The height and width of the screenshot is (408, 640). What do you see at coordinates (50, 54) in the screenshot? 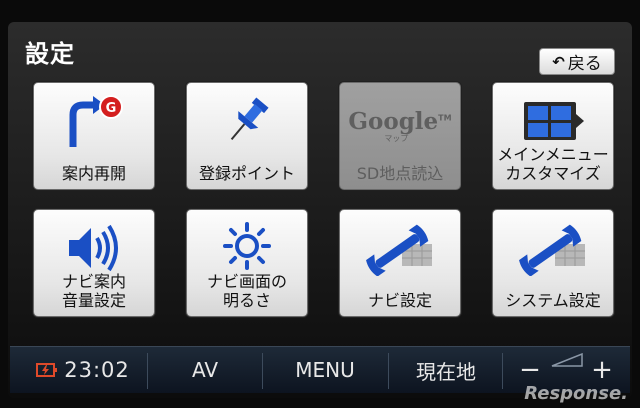
I see `page-title: 設定` at bounding box center [50, 54].